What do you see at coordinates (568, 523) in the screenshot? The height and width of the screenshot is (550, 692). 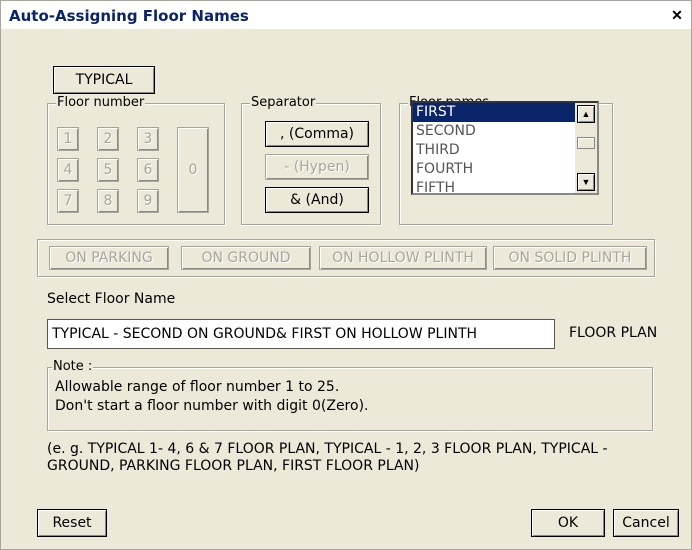 I see `ok-button: OK` at bounding box center [568, 523].